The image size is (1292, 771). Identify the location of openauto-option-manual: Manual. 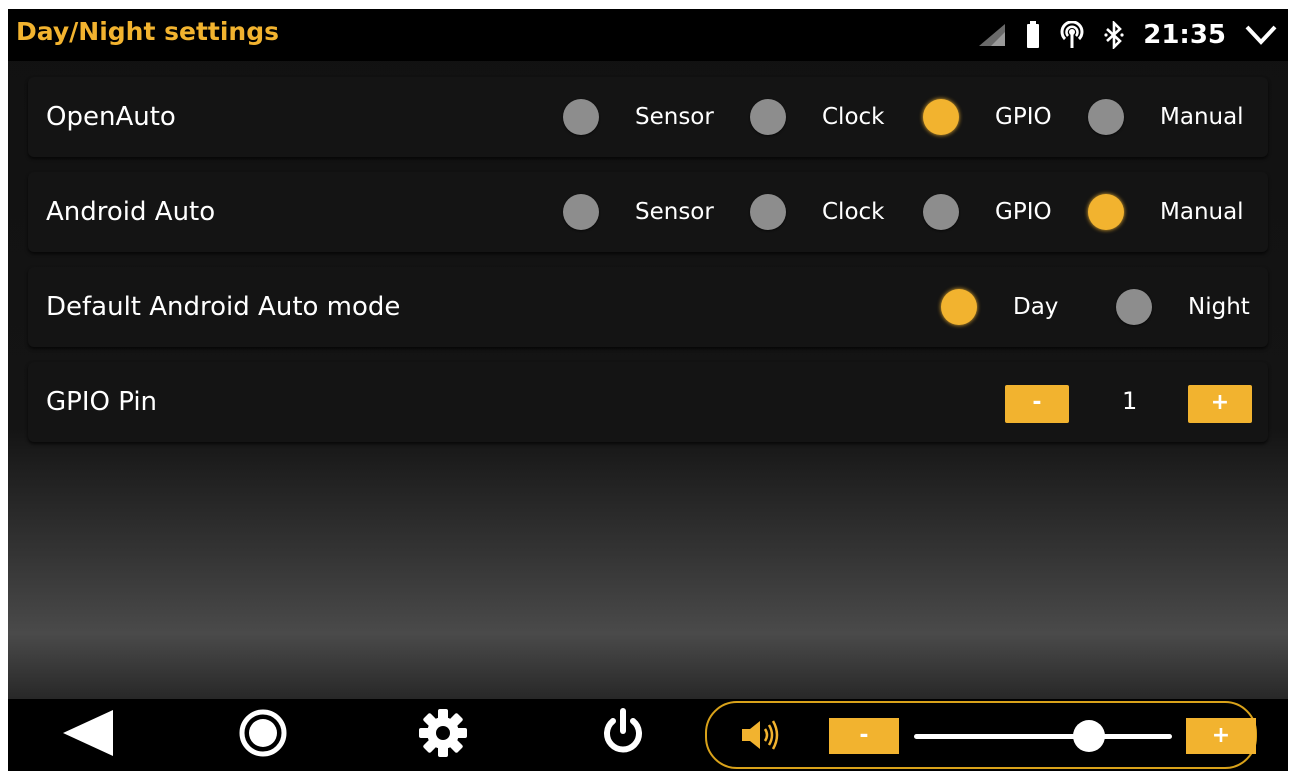
(1166, 117).